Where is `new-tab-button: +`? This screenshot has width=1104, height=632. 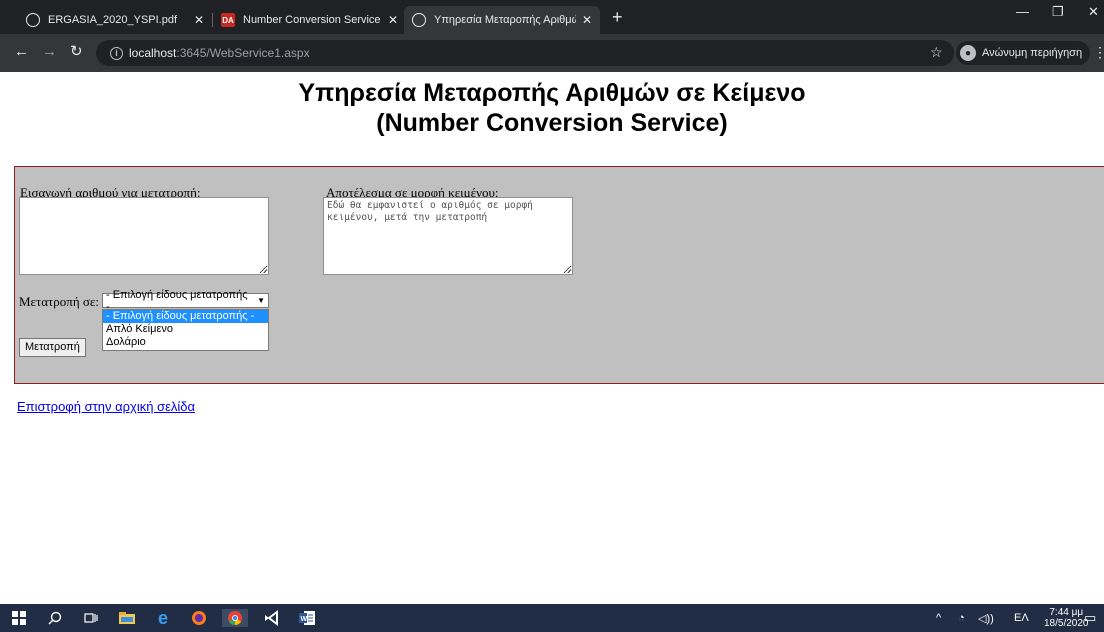 new-tab-button: + is located at coordinates (617, 17).